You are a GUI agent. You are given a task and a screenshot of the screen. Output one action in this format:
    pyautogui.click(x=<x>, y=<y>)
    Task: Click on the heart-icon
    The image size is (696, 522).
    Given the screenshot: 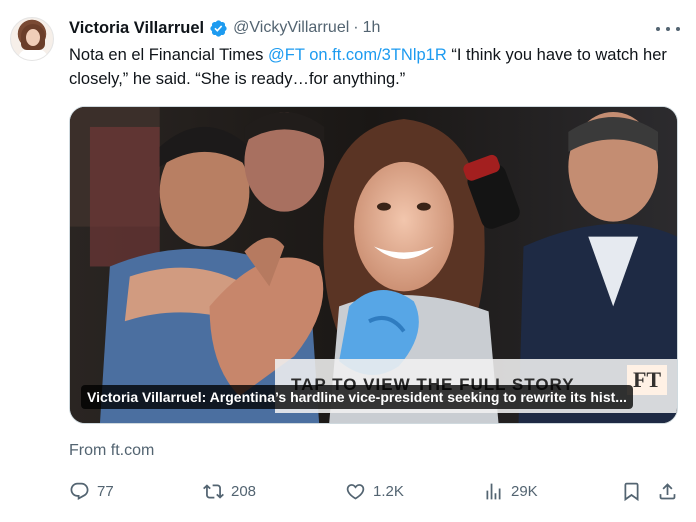 What is the action you would take?
    pyautogui.click(x=355, y=491)
    